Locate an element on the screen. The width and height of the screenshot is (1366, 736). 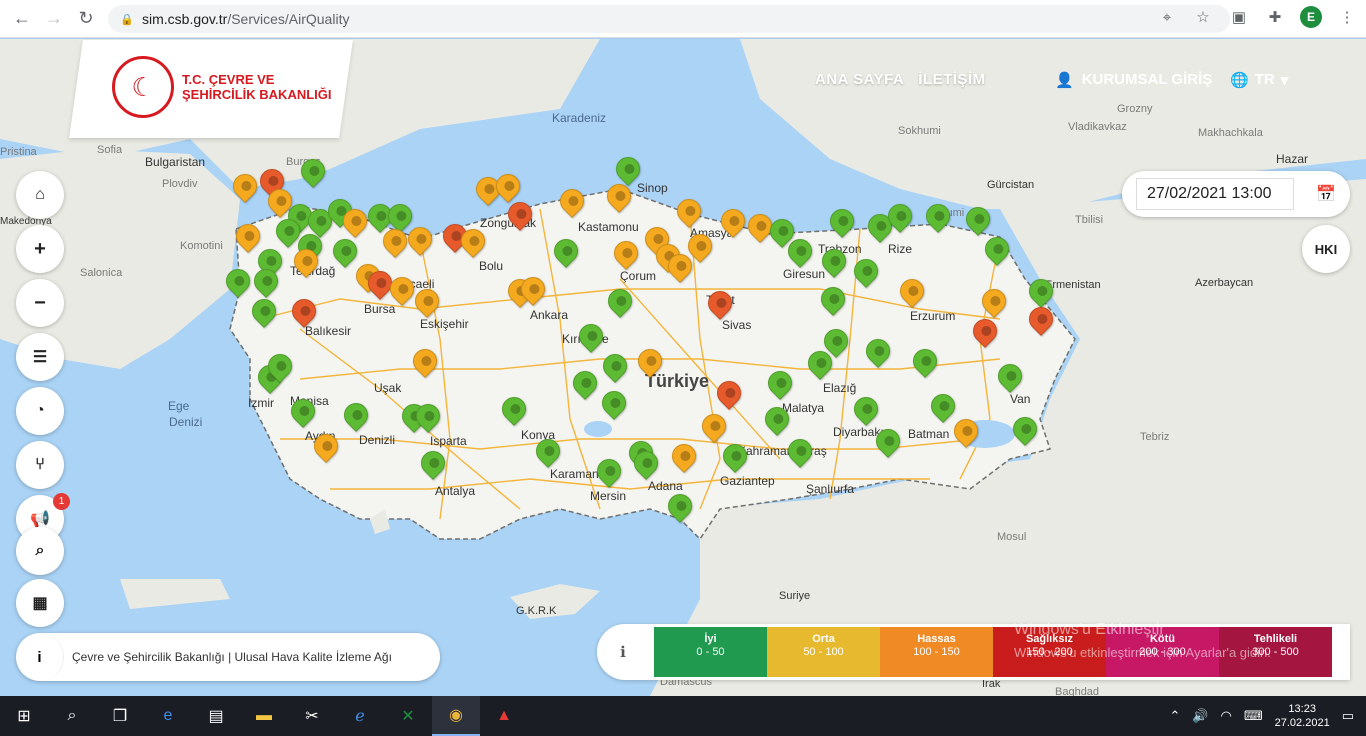
calculator-icon: ▤ is located at coordinates (216, 716).